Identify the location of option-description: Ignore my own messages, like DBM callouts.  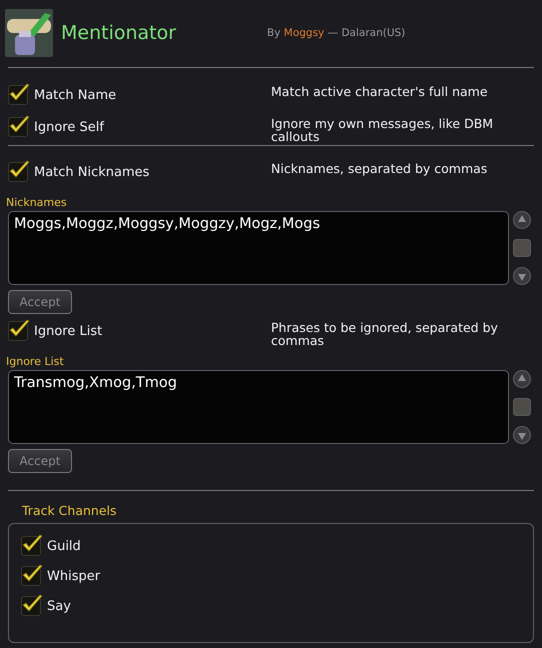
(382, 130).